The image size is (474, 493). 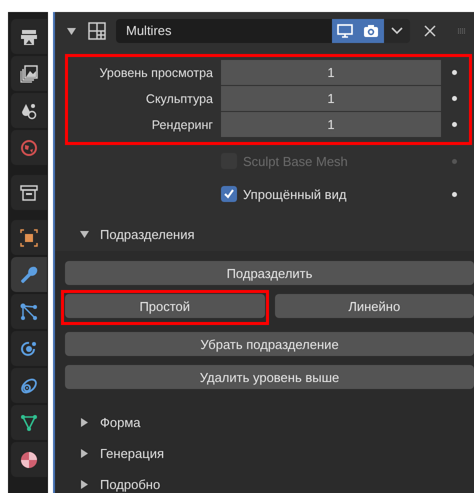 I want to click on checkbox-label: Упрощённый вид, so click(x=294, y=194).